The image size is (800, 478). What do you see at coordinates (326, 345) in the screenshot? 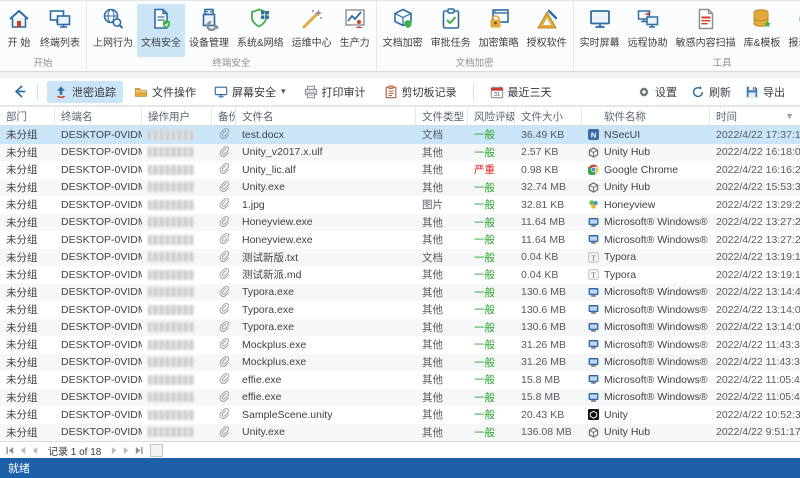
I see `cell-filename: Mockplus.exe` at bounding box center [326, 345].